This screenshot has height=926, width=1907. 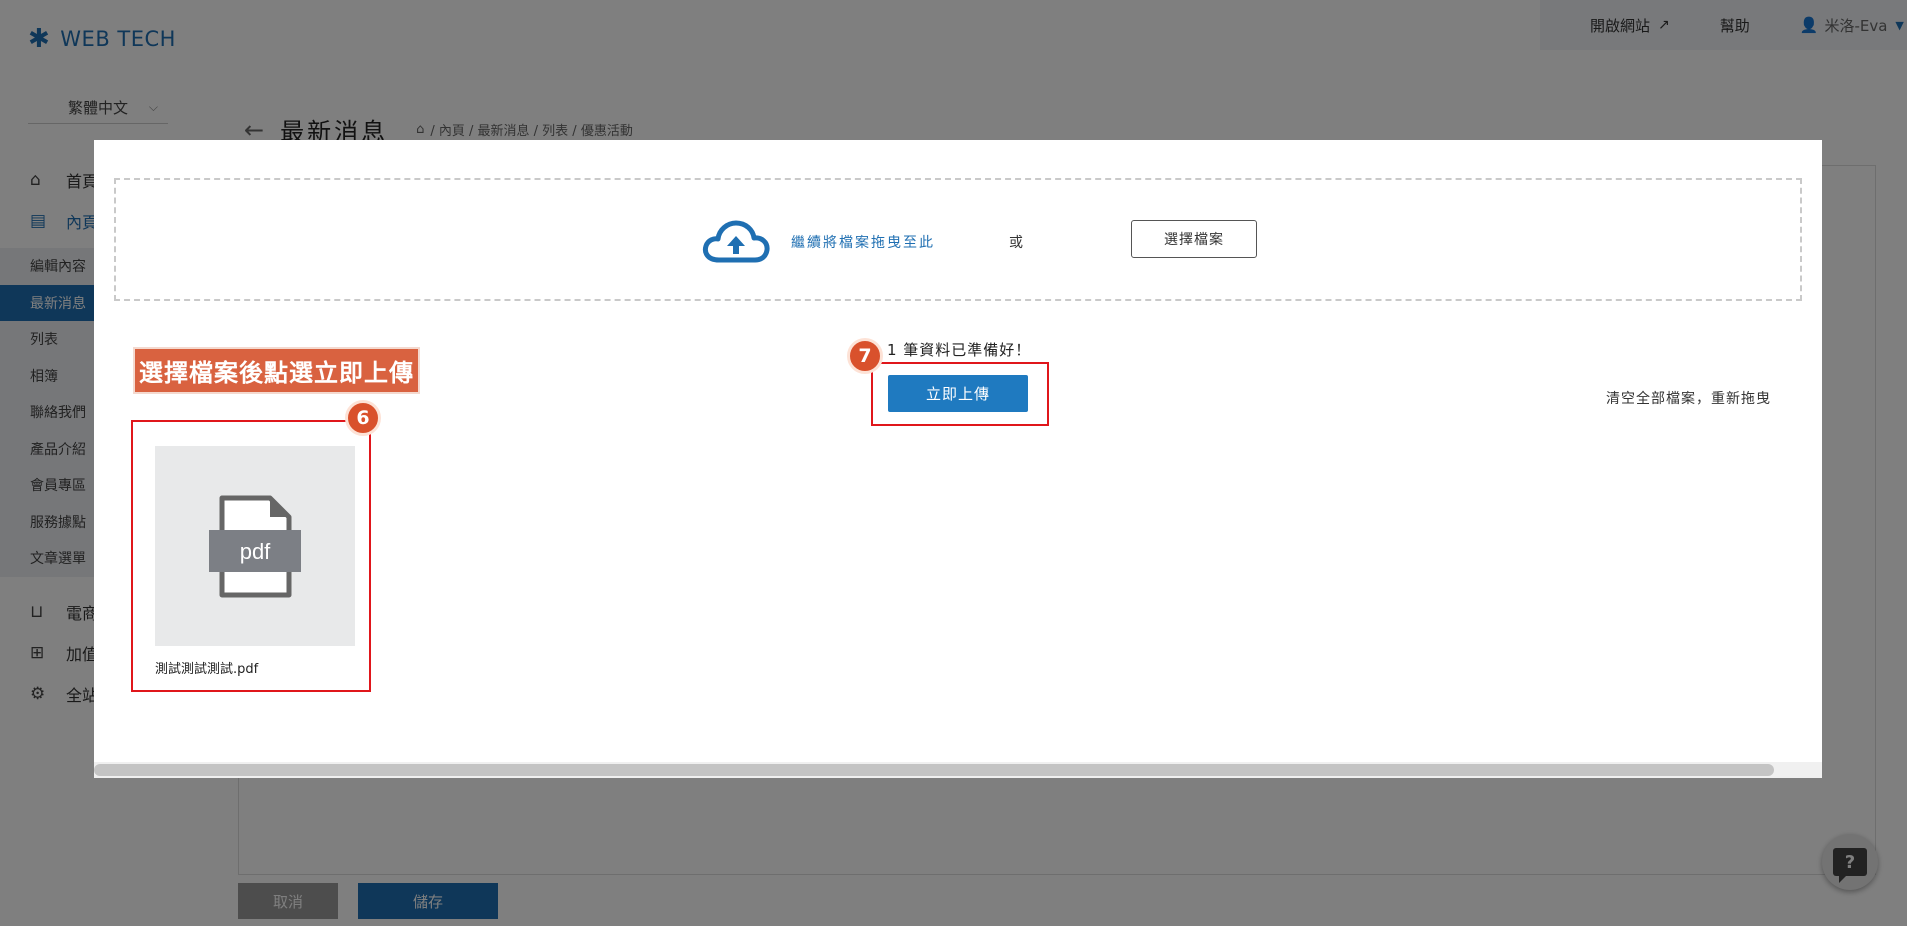 What do you see at coordinates (207, 669) in the screenshot?
I see `file-name: 測試測試測試.pdf` at bounding box center [207, 669].